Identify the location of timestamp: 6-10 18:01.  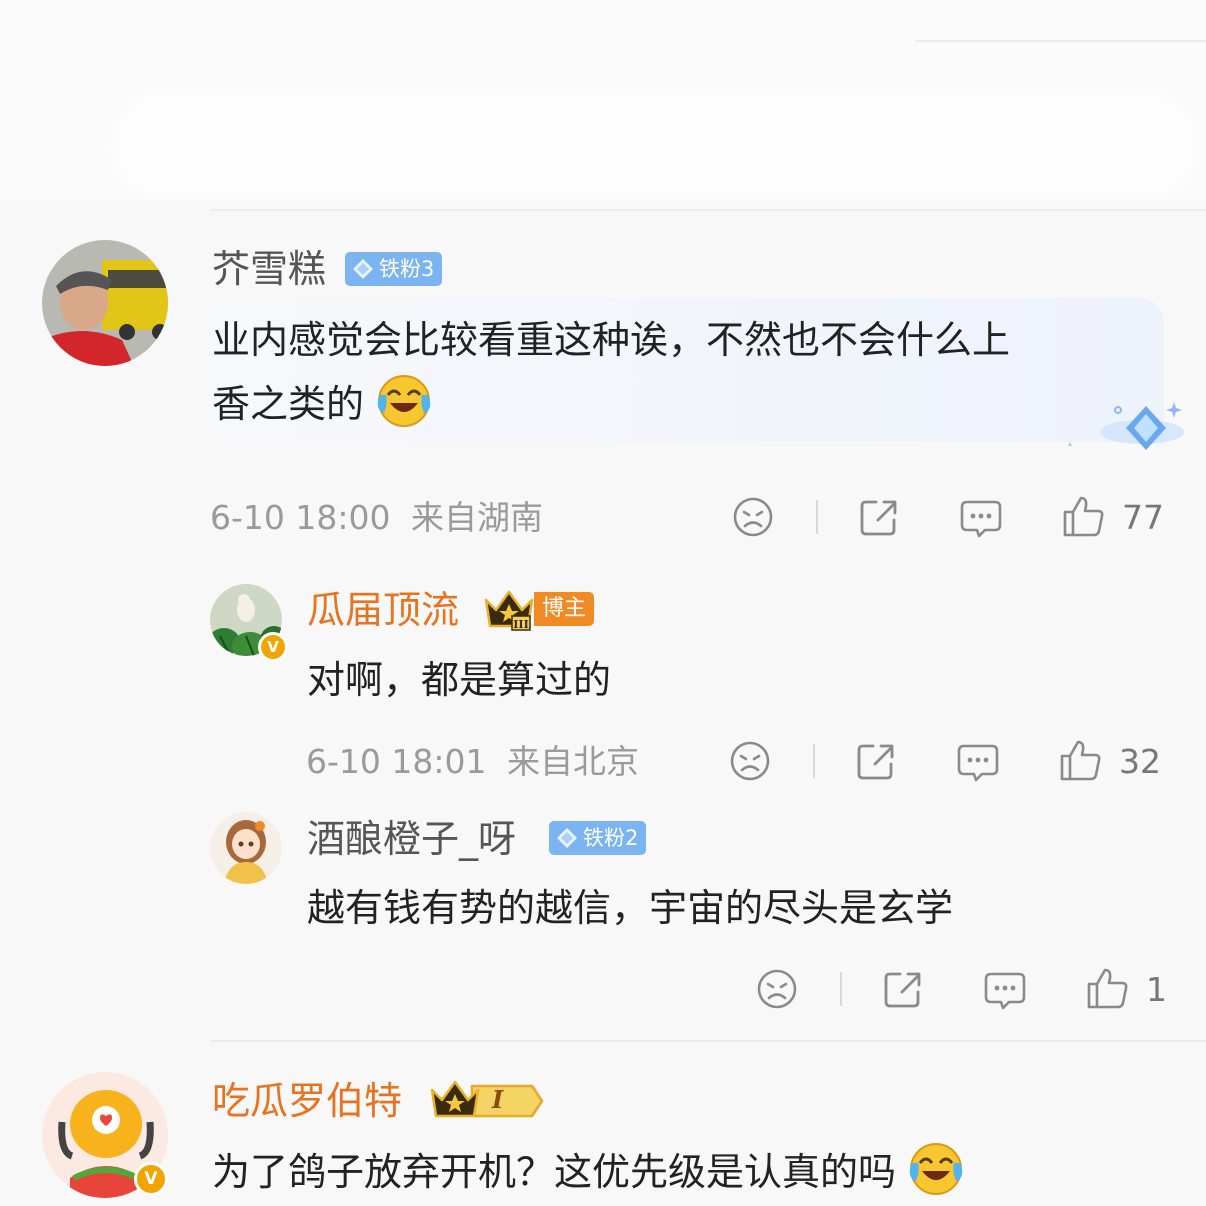
(396, 761).